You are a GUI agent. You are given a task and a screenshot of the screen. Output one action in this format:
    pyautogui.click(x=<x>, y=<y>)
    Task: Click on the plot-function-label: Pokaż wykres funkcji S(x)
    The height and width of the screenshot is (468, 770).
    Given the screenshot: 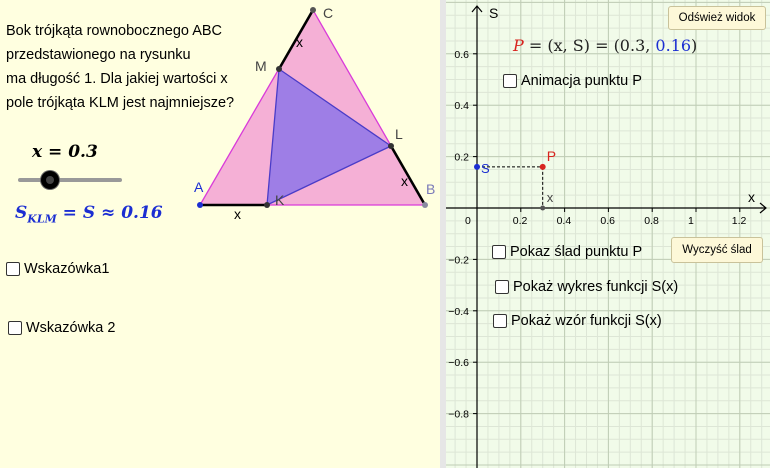 What is the action you would take?
    pyautogui.click(x=596, y=287)
    